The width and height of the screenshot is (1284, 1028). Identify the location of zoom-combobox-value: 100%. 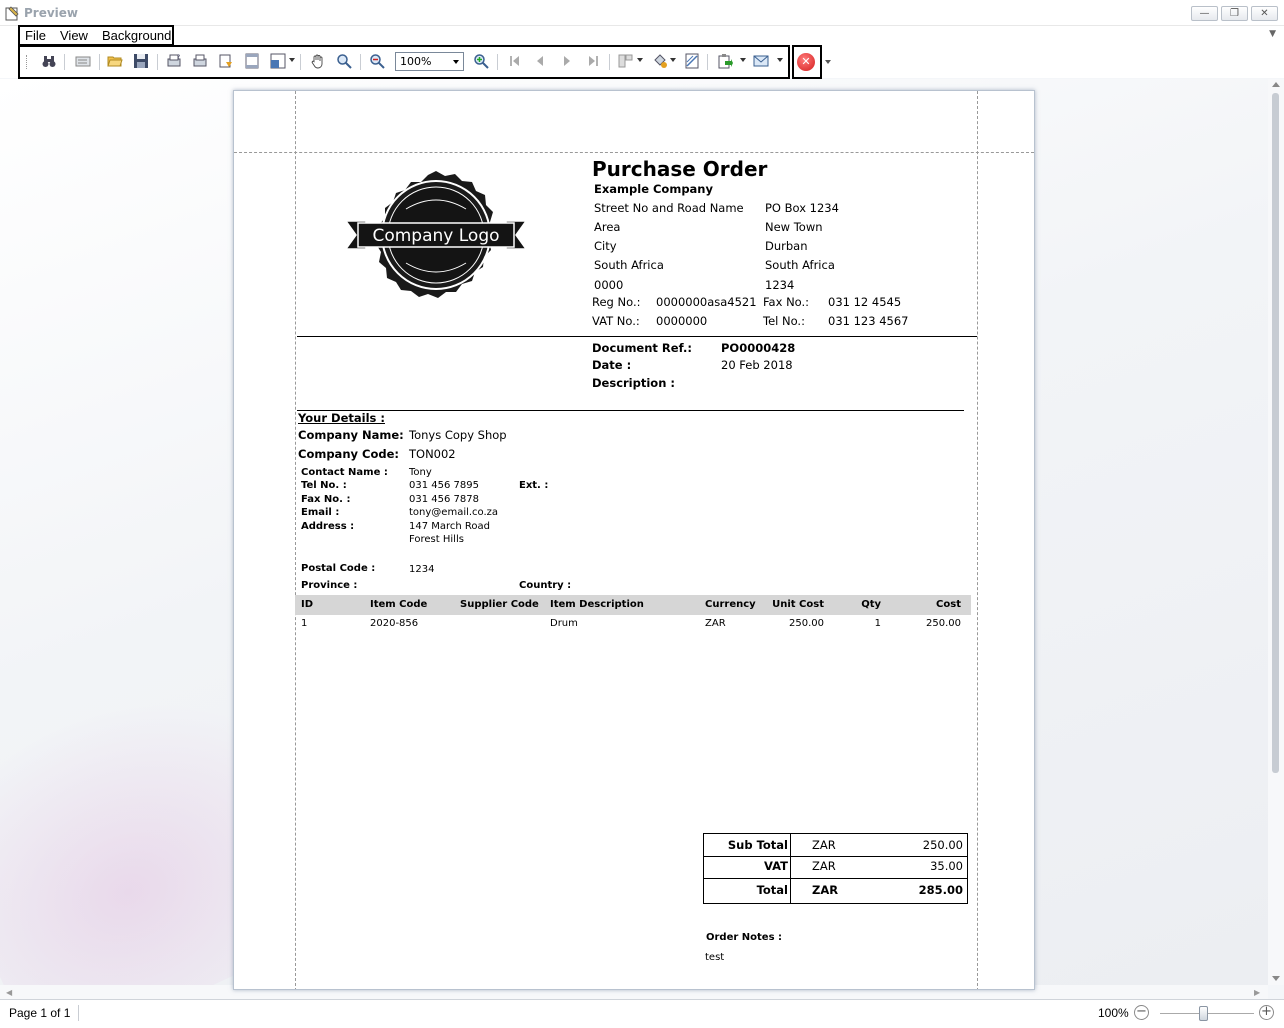
(416, 61).